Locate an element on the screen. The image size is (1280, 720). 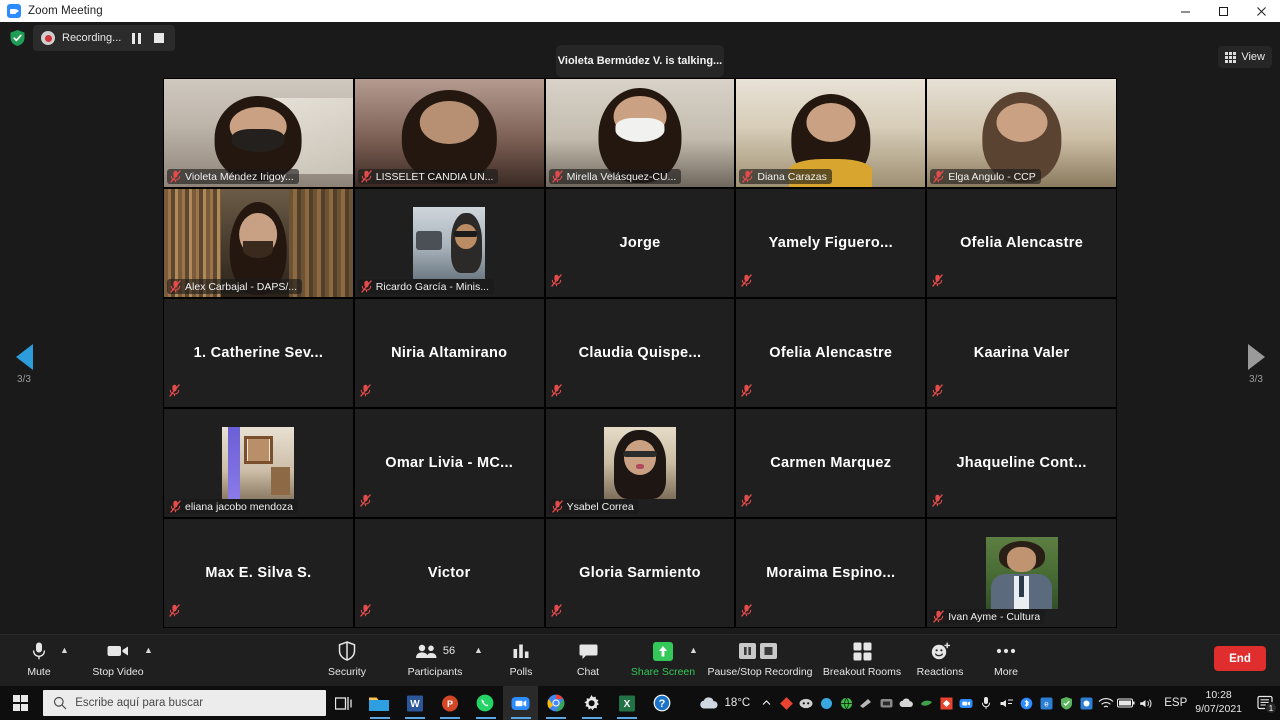
participant-tile: Elga Angulo - CCP is located at coordinates (1021, 133).